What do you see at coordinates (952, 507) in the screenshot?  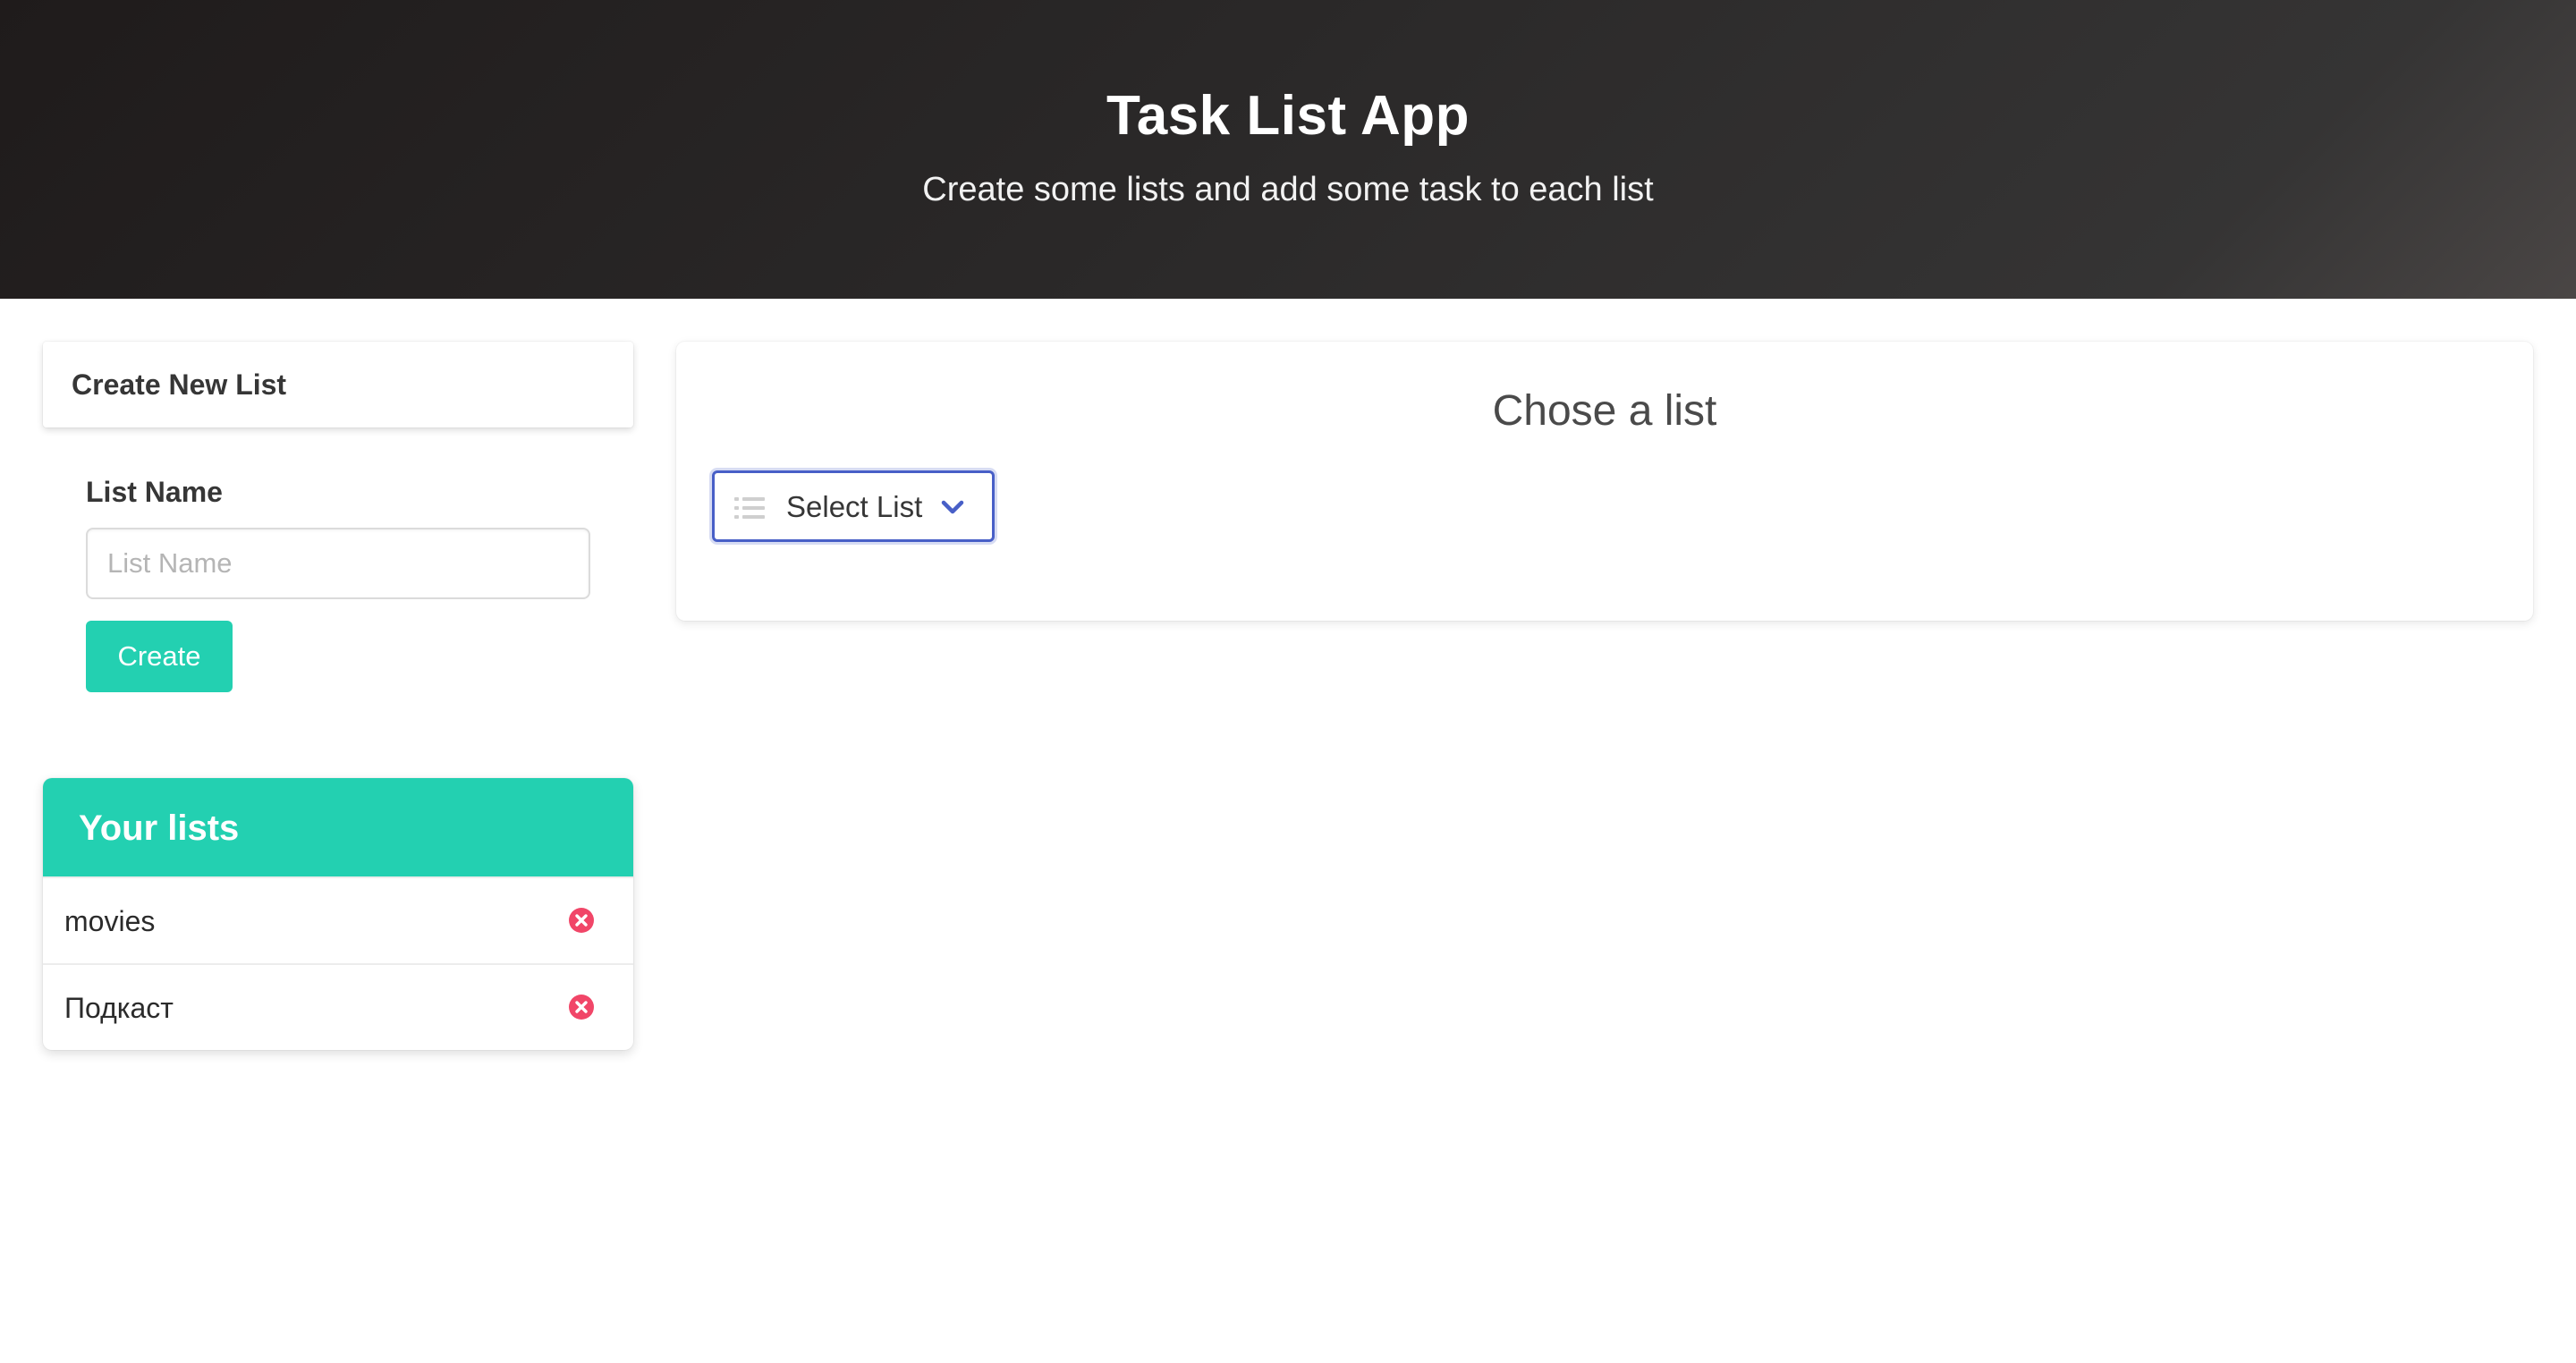 I see `chevron-down-icon` at bounding box center [952, 507].